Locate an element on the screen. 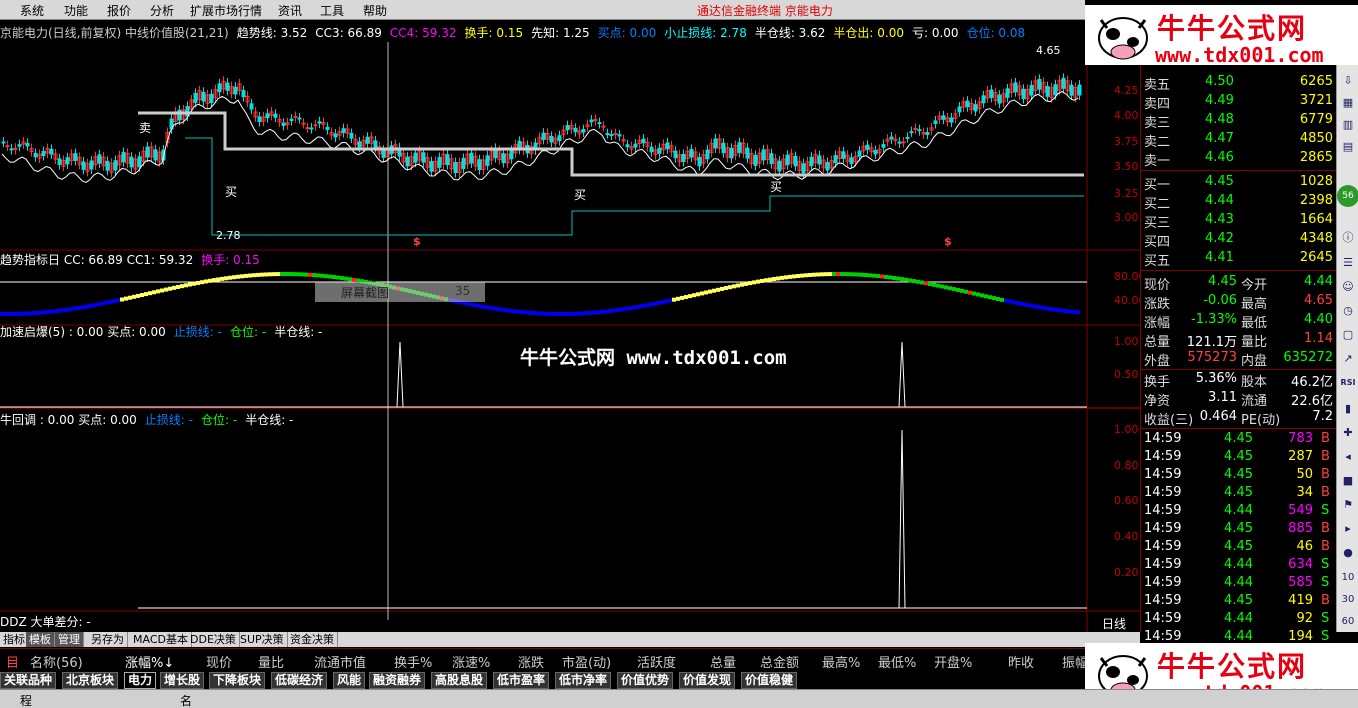  list-icon: ☰ is located at coordinates (1348, 263).